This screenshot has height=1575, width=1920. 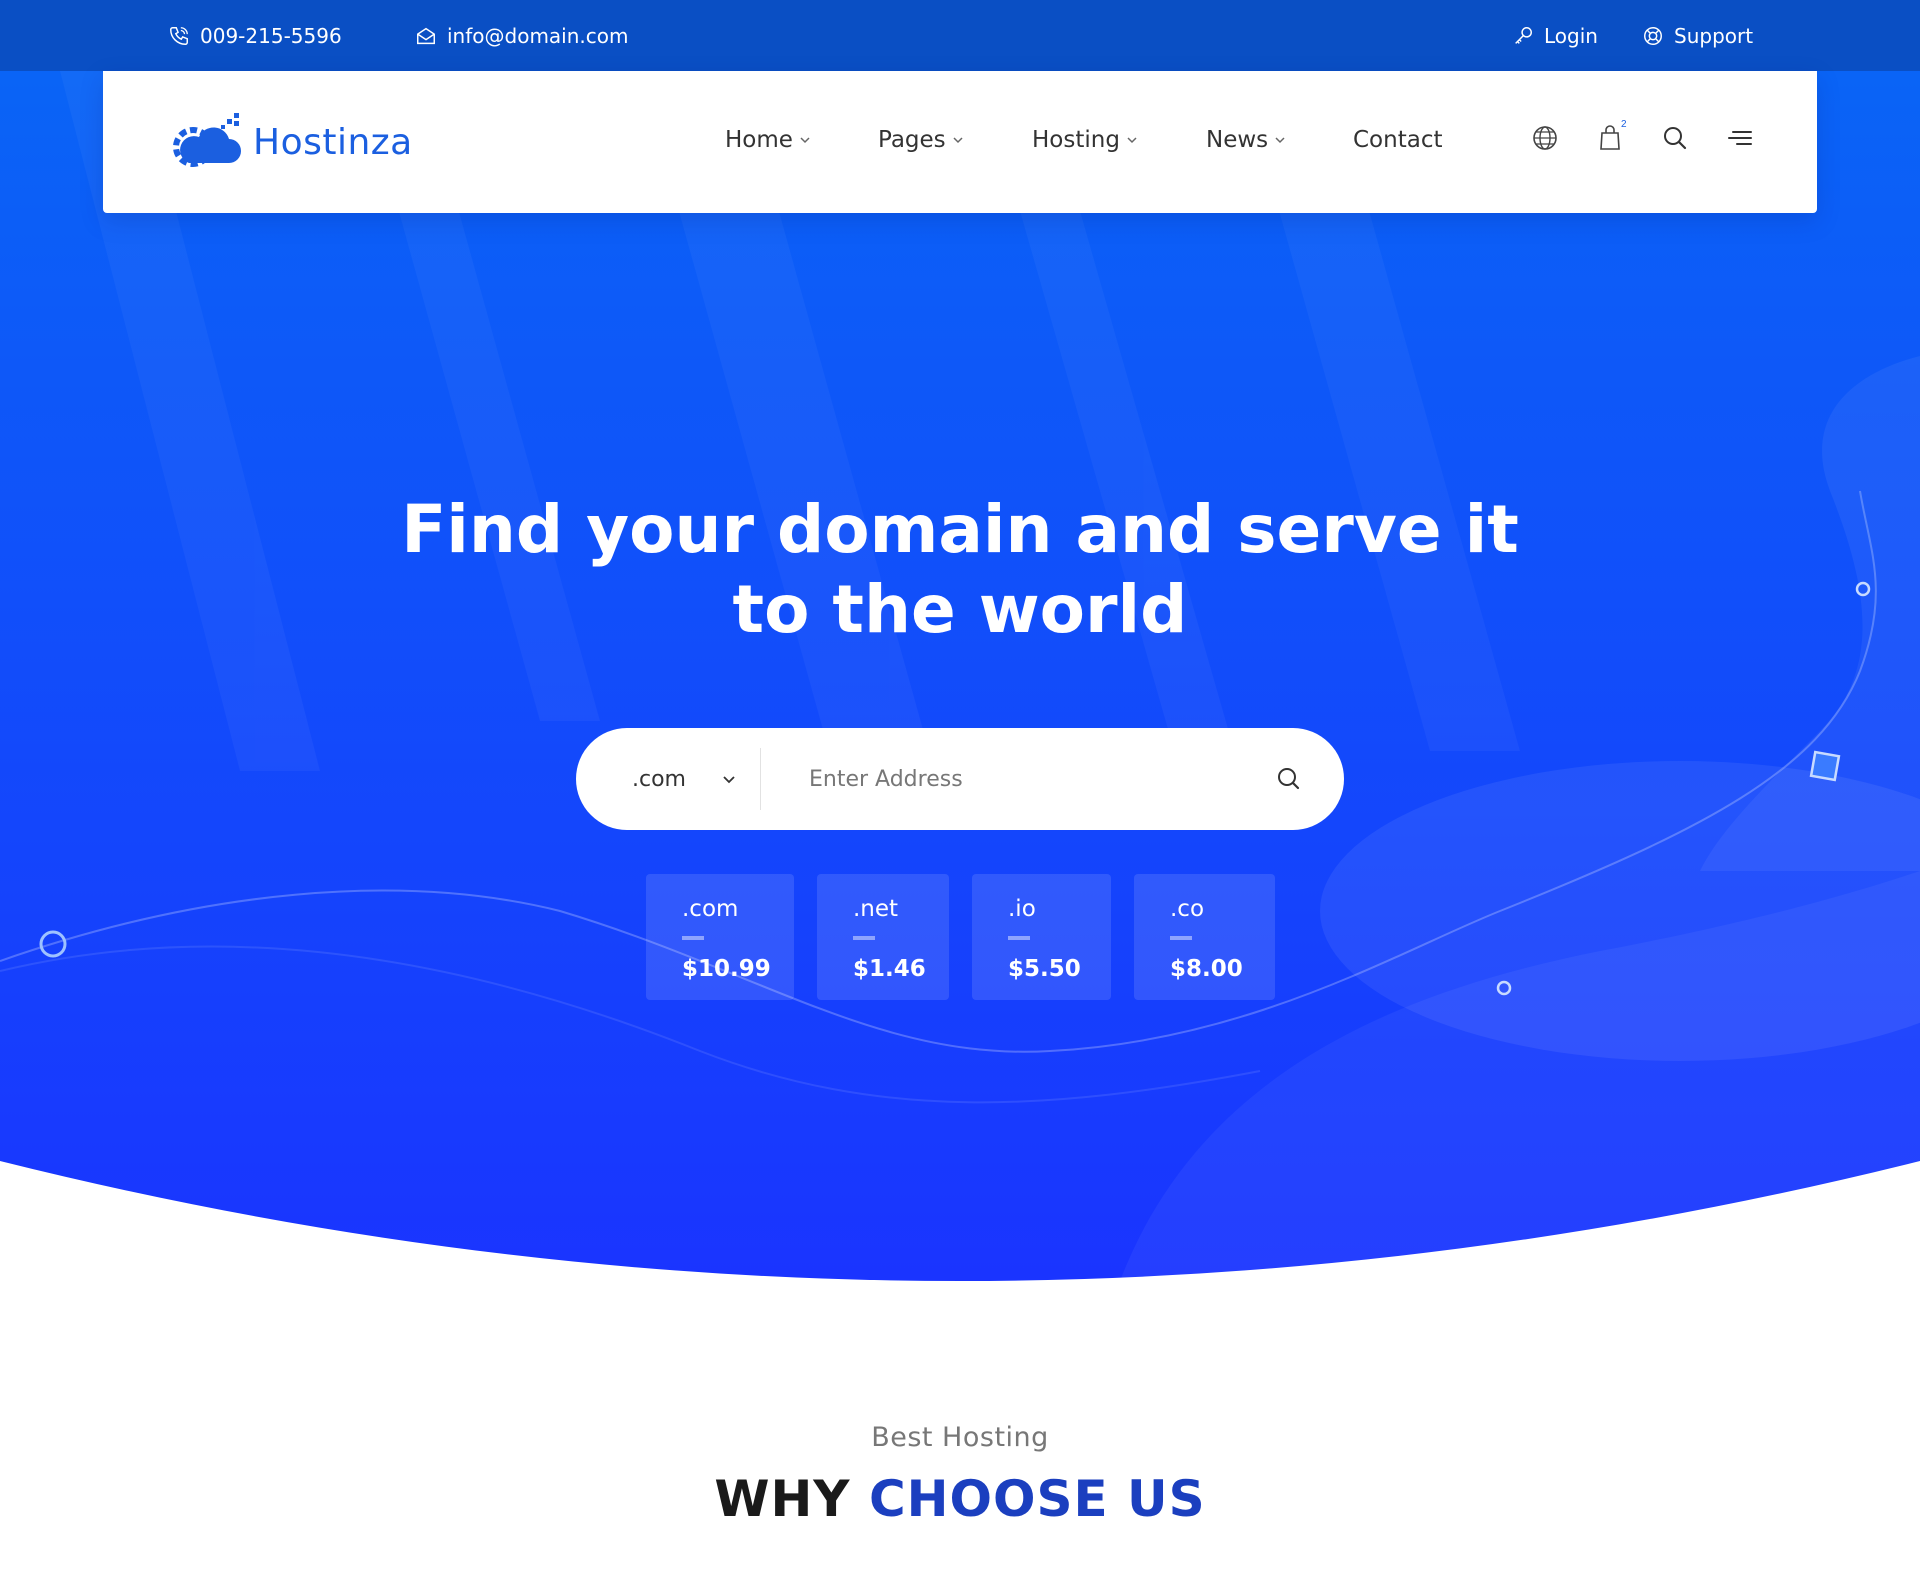 I want to click on domain-price-card: .net $1.46, so click(x=883, y=937).